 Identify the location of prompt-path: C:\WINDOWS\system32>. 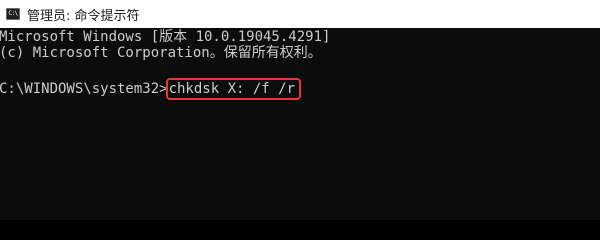
(84, 89).